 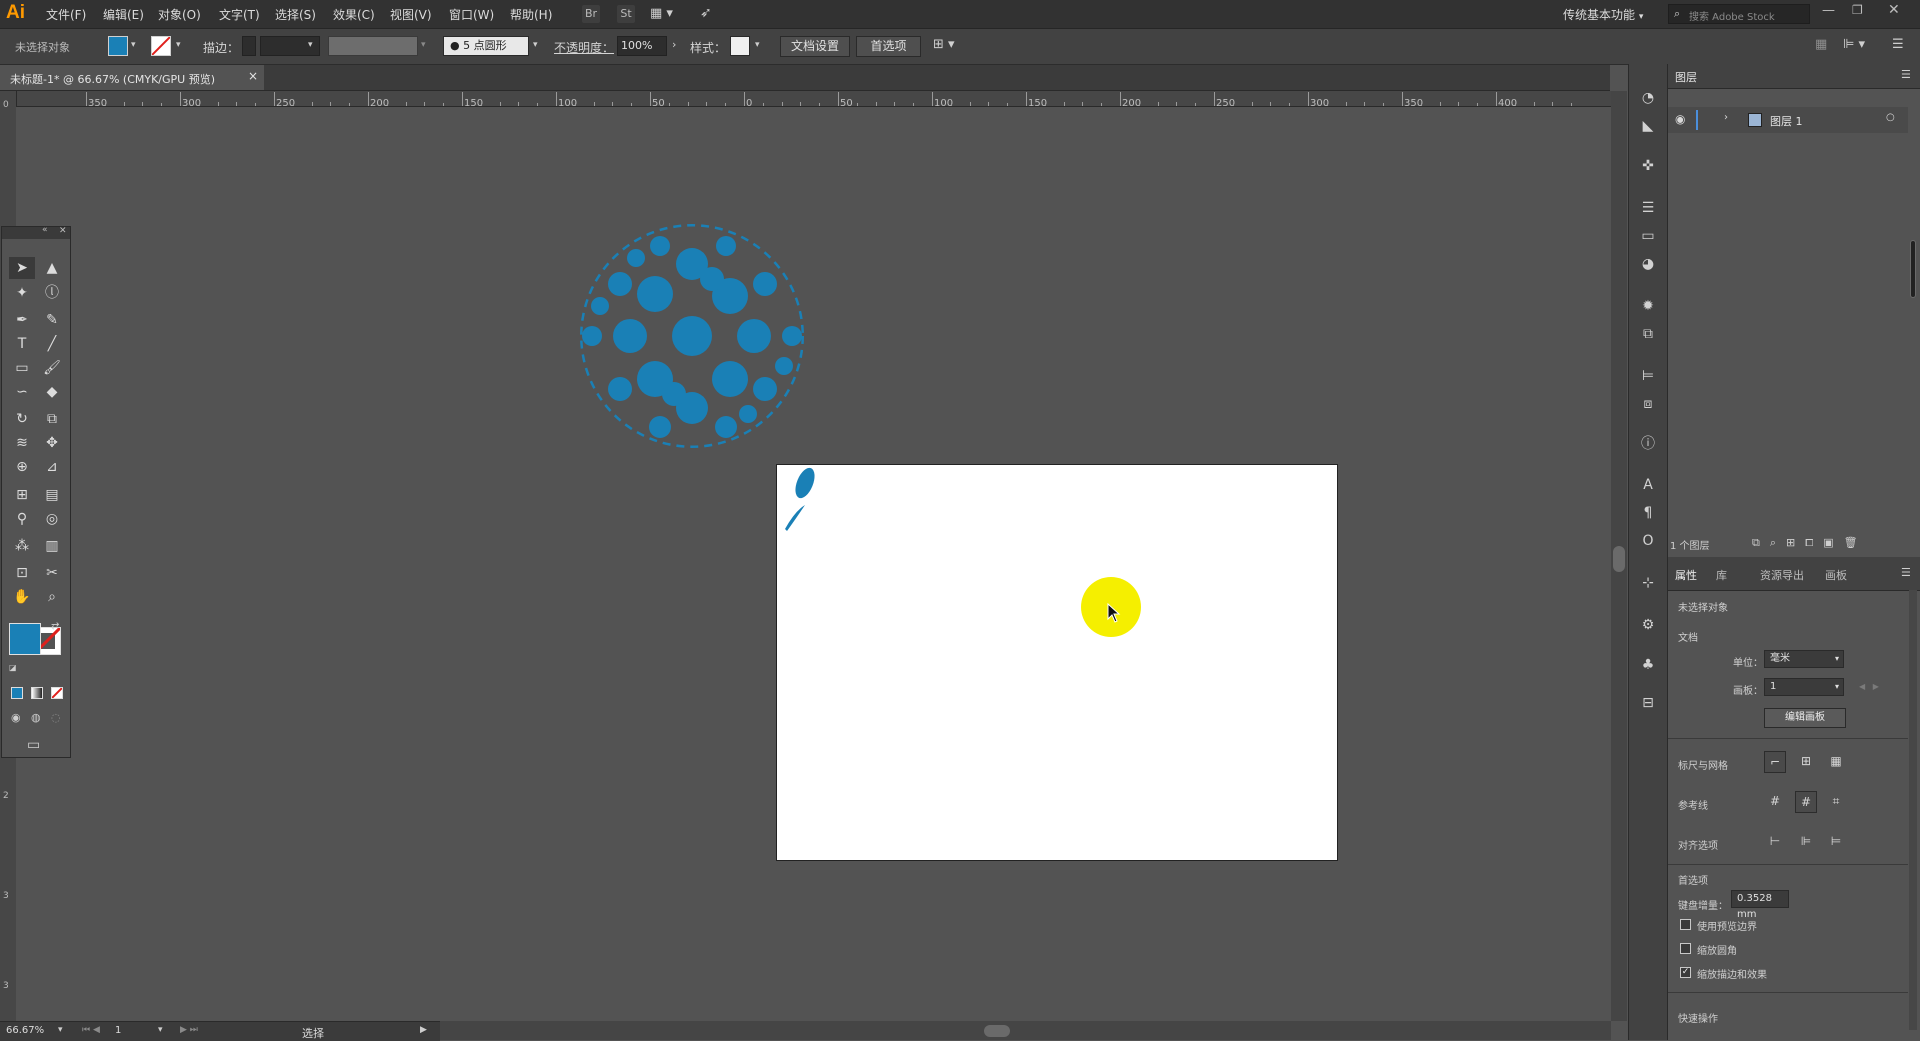 I want to click on preview-bounds-checkbox, so click(x=1685, y=924).